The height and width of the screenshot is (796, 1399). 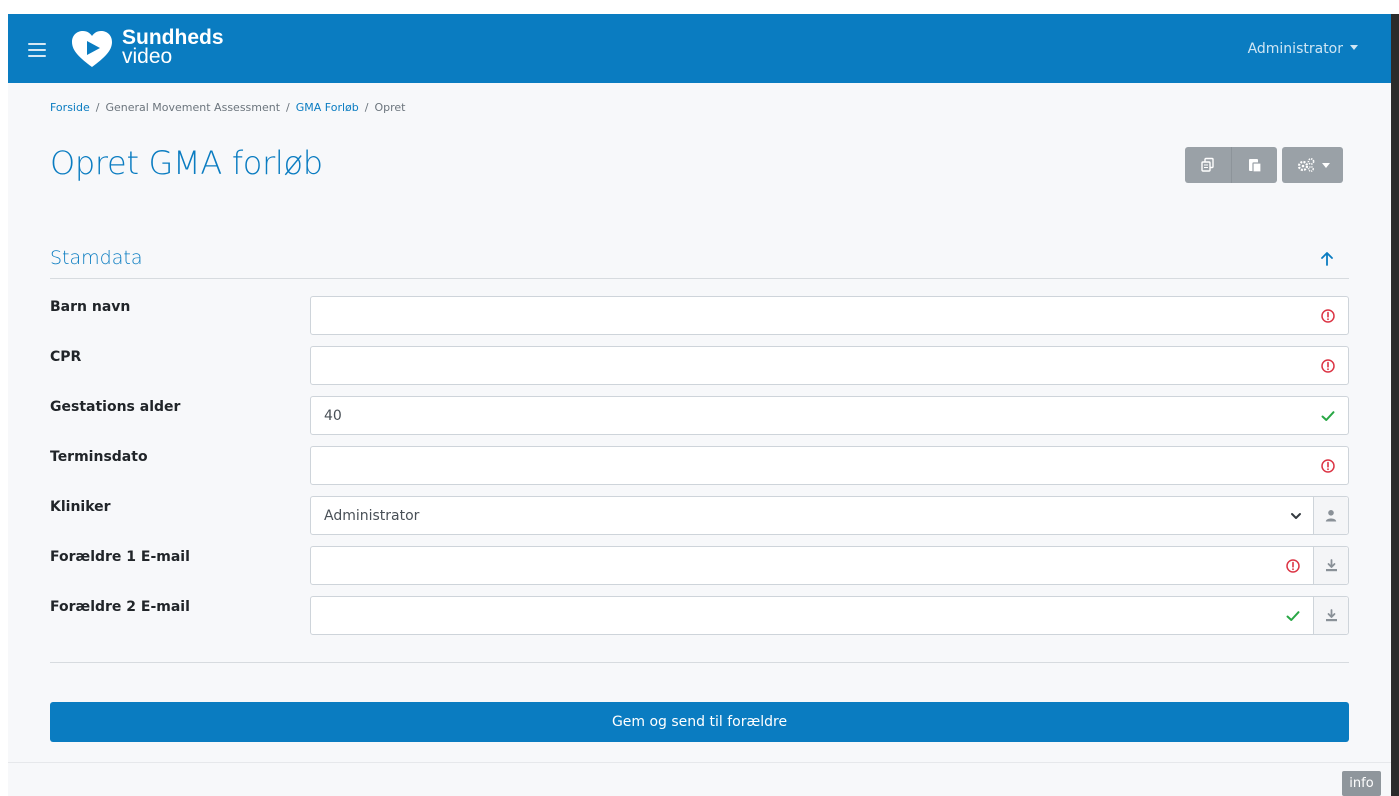 I want to click on foraeldre-2-import-addon, so click(x=1330, y=615).